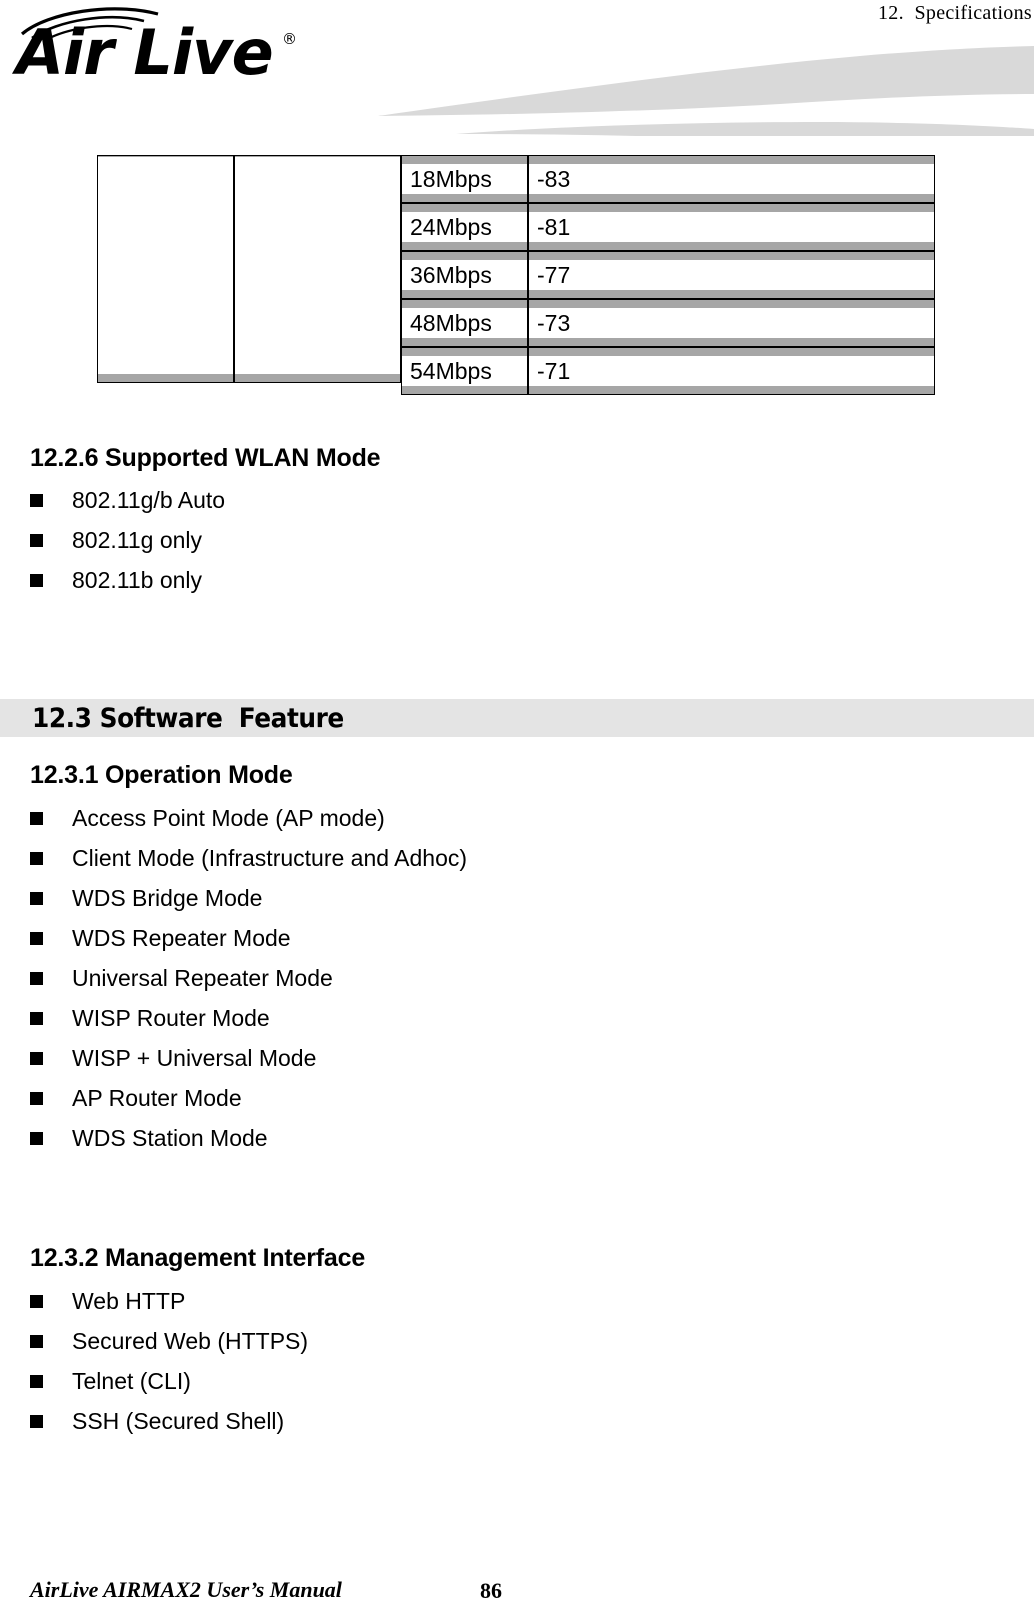  What do you see at coordinates (161, 775) in the screenshot?
I see `heading-operation-mode: 12.3.1 Operation Mode` at bounding box center [161, 775].